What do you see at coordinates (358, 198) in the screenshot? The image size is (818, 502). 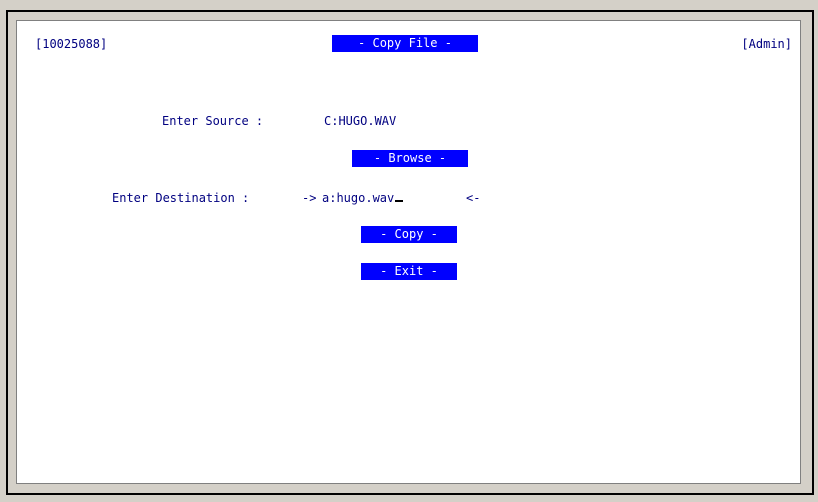 I see `destination-input-value: a:hugo.wav` at bounding box center [358, 198].